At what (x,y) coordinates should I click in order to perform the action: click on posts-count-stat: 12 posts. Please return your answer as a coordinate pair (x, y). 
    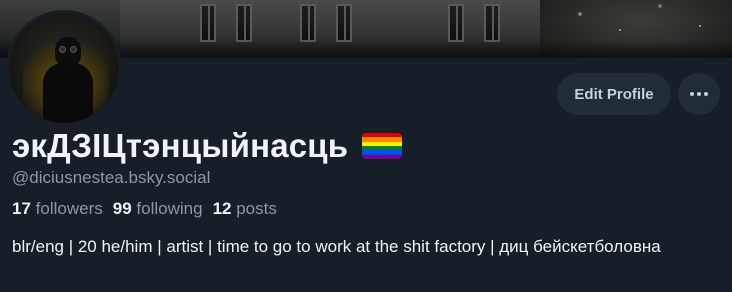
    Looking at the image, I should click on (245, 209).